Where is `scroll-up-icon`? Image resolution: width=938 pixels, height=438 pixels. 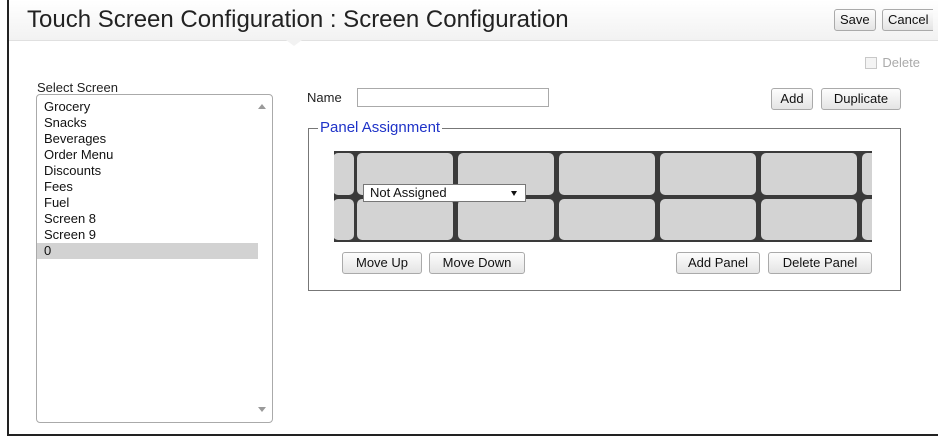
scroll-up-icon is located at coordinates (262, 106).